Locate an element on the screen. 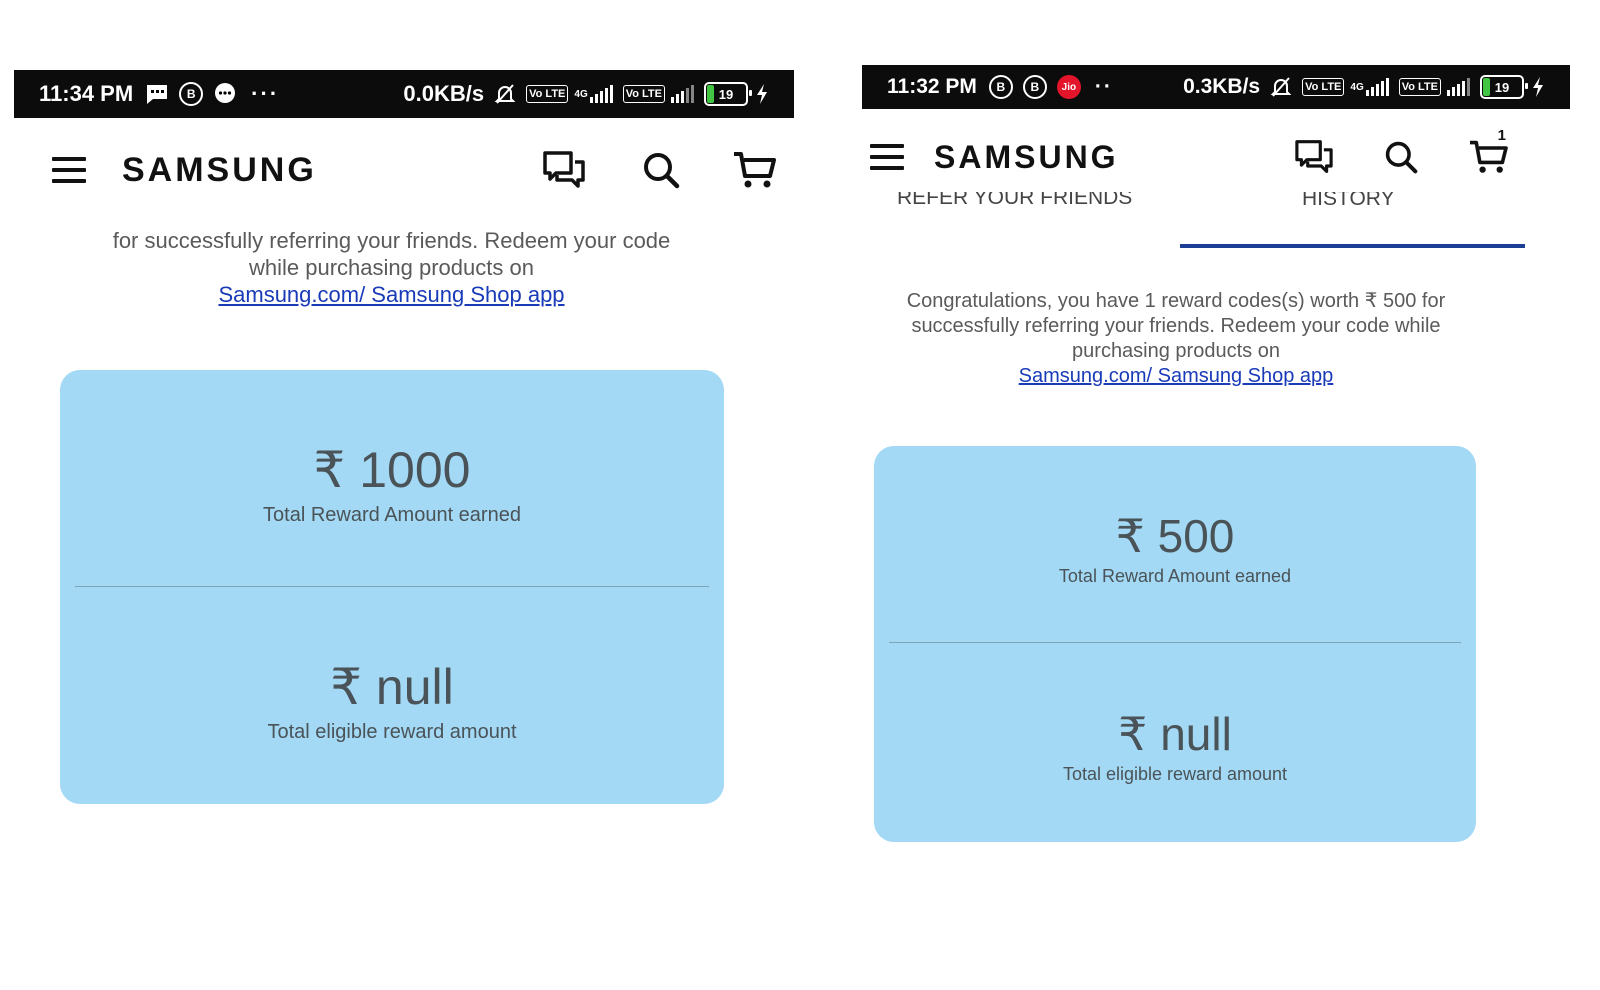  more-notifications-icon: ·· is located at coordinates (1103, 86).